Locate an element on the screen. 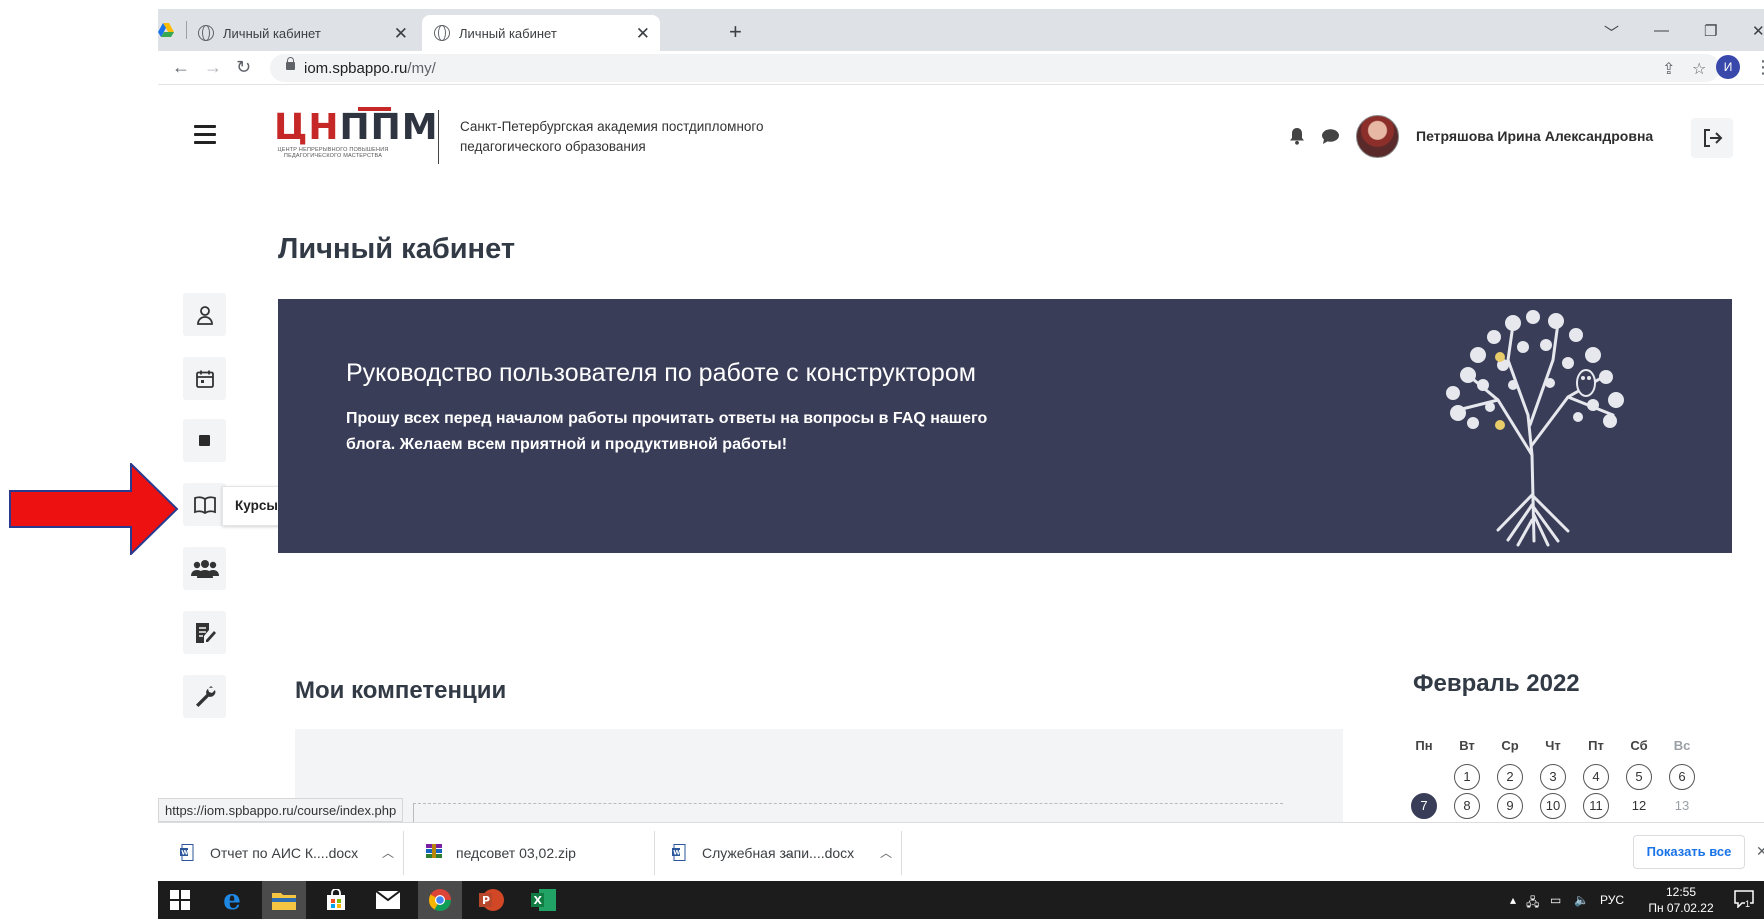 This screenshot has width=1764, height=919. download-item: педсовет 03,02.zip ︿ is located at coordinates (610, 852).